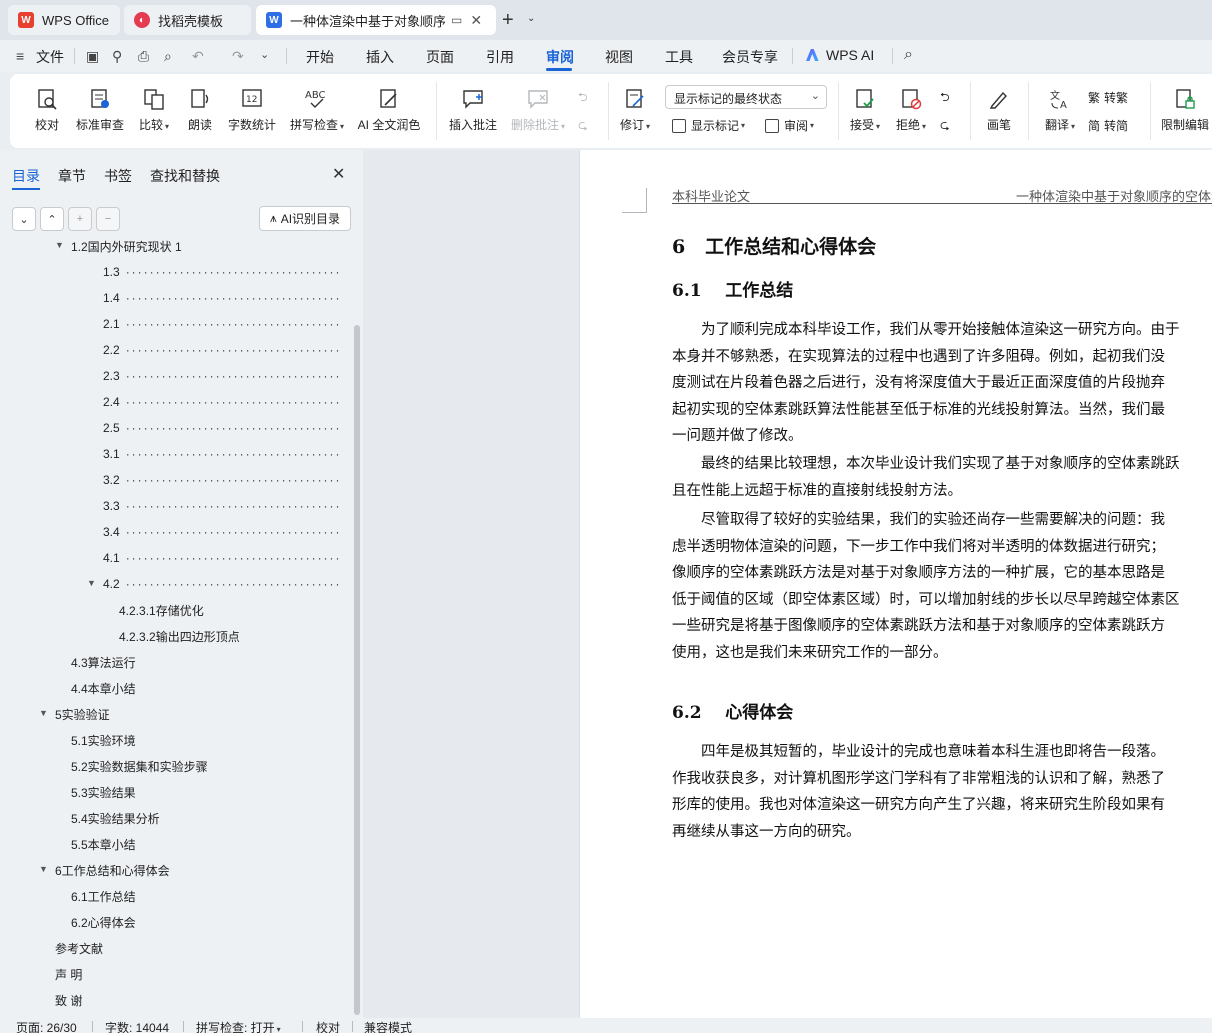 The image size is (1212, 1033). I want to click on ai-toc-button: ⩚ AI识别目录, so click(305, 218).